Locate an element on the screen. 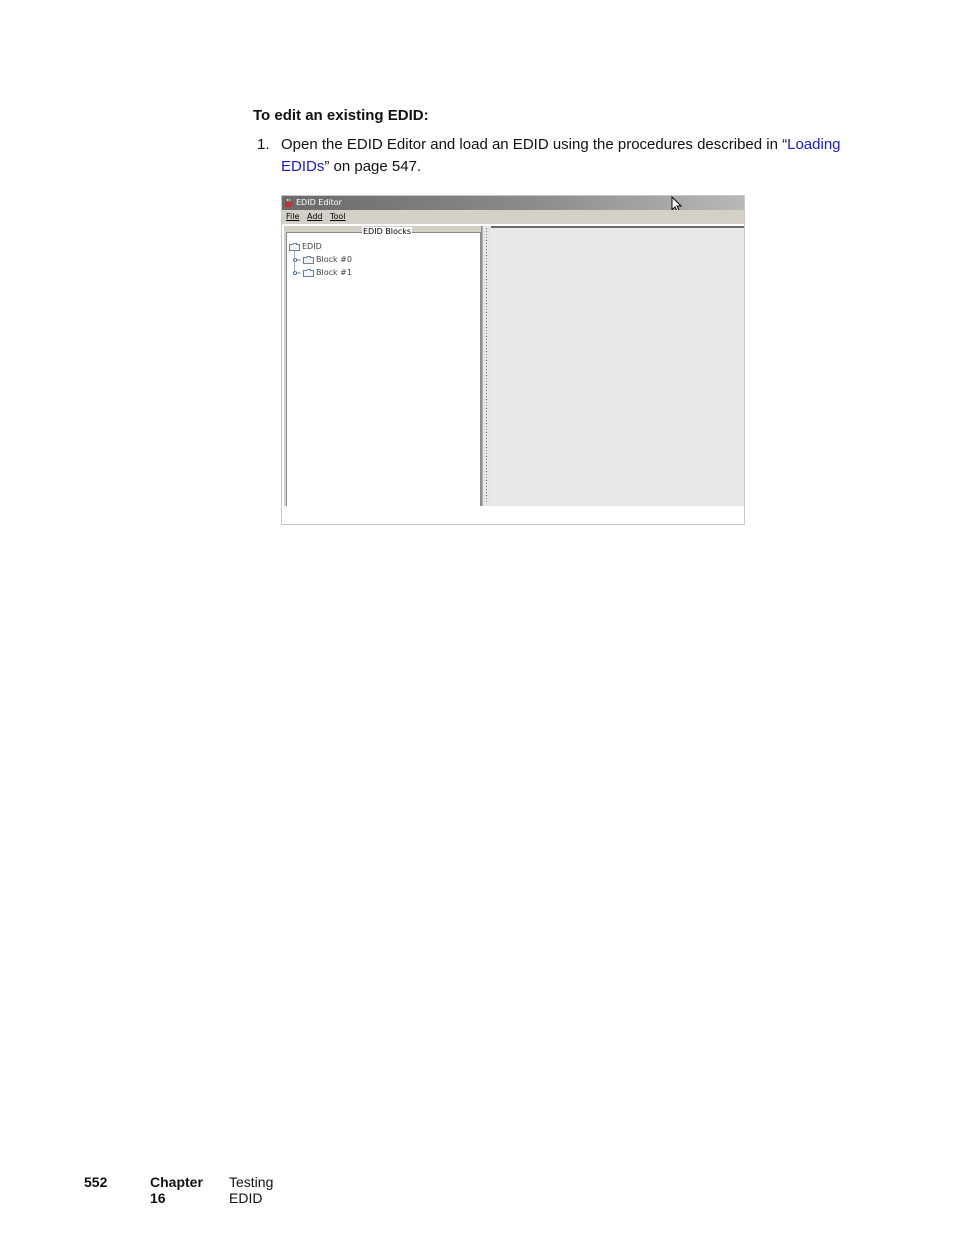 The width and height of the screenshot is (954, 1235). edid-blocks-title: EDID Blocks is located at coordinates (387, 232).